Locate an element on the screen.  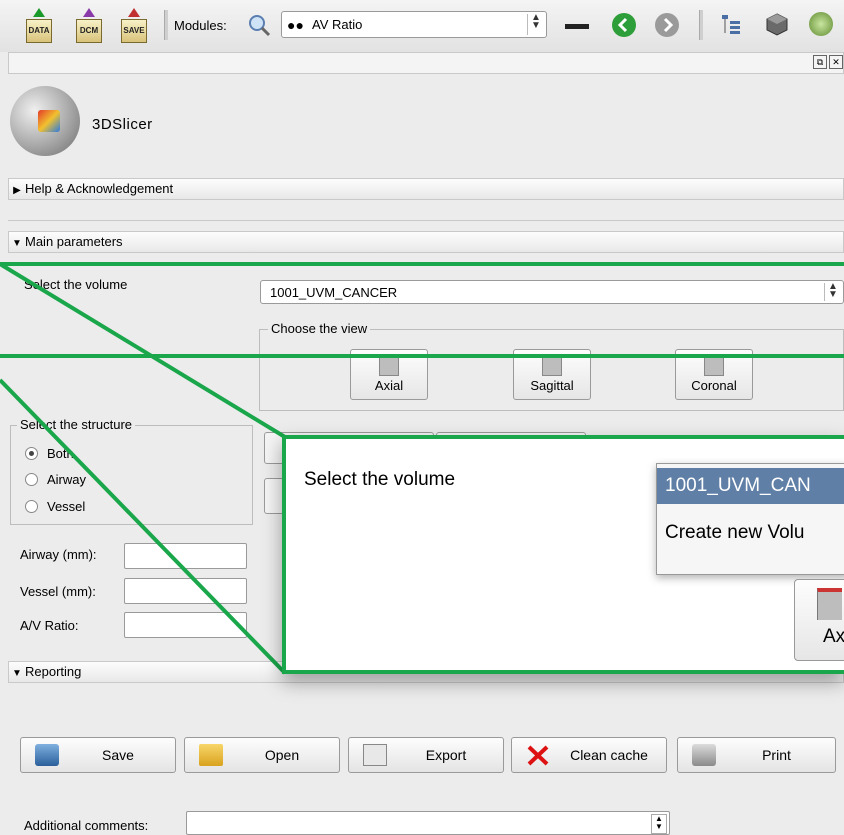
axial-view-icon is located at coordinates (829, 604).